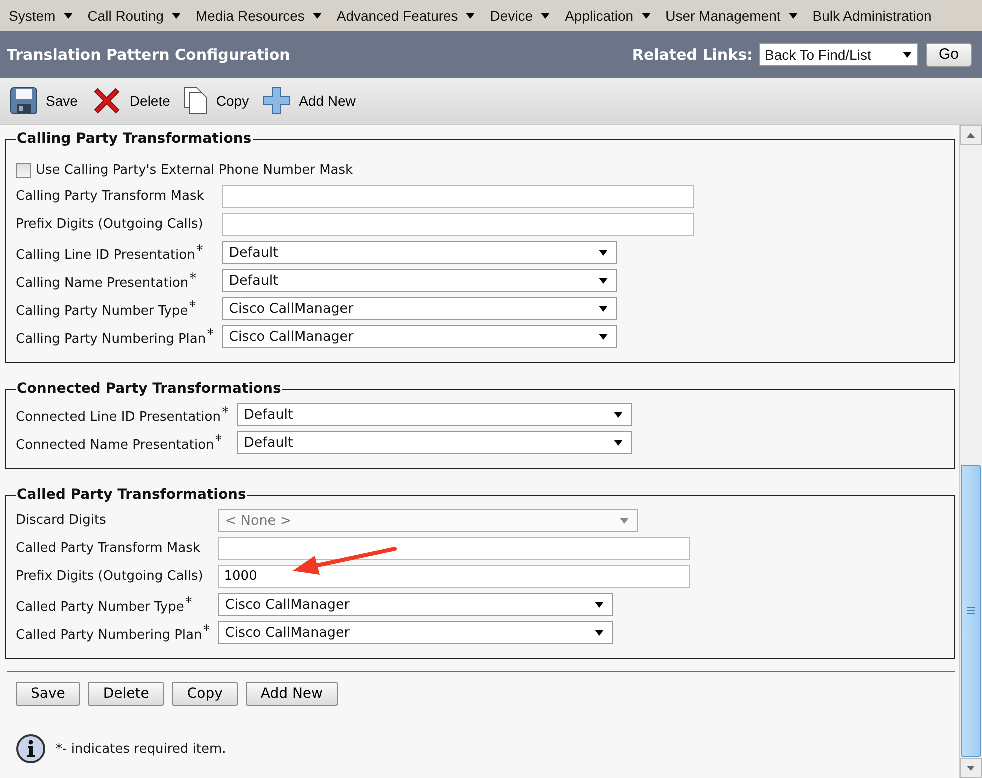  What do you see at coordinates (31, 749) in the screenshot?
I see `info-icon` at bounding box center [31, 749].